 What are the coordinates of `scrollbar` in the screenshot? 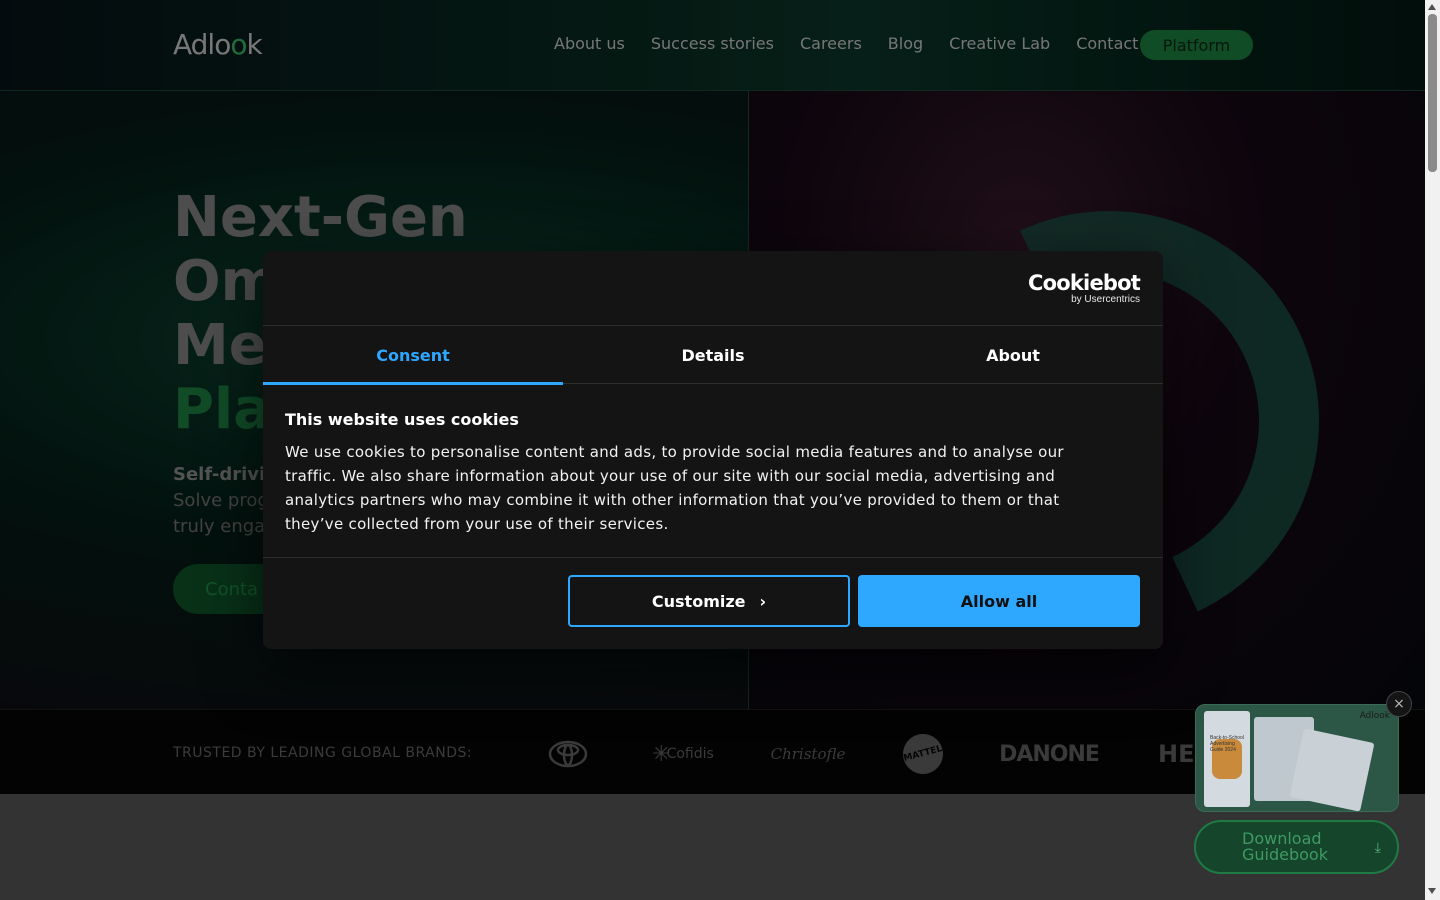 It's located at (1432, 450).